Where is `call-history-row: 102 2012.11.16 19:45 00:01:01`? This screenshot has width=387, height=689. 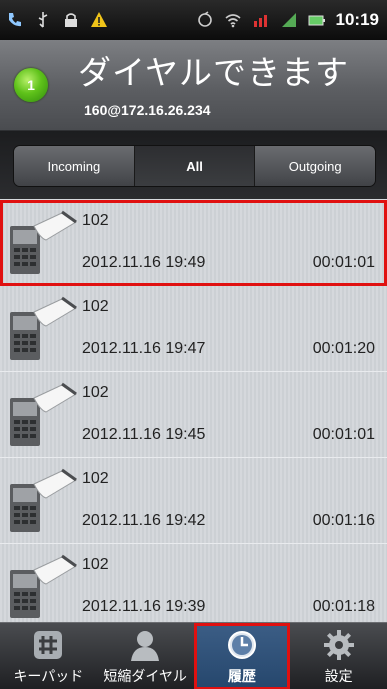 call-history-row: 102 2012.11.16 19:45 00:01:01 is located at coordinates (193, 415).